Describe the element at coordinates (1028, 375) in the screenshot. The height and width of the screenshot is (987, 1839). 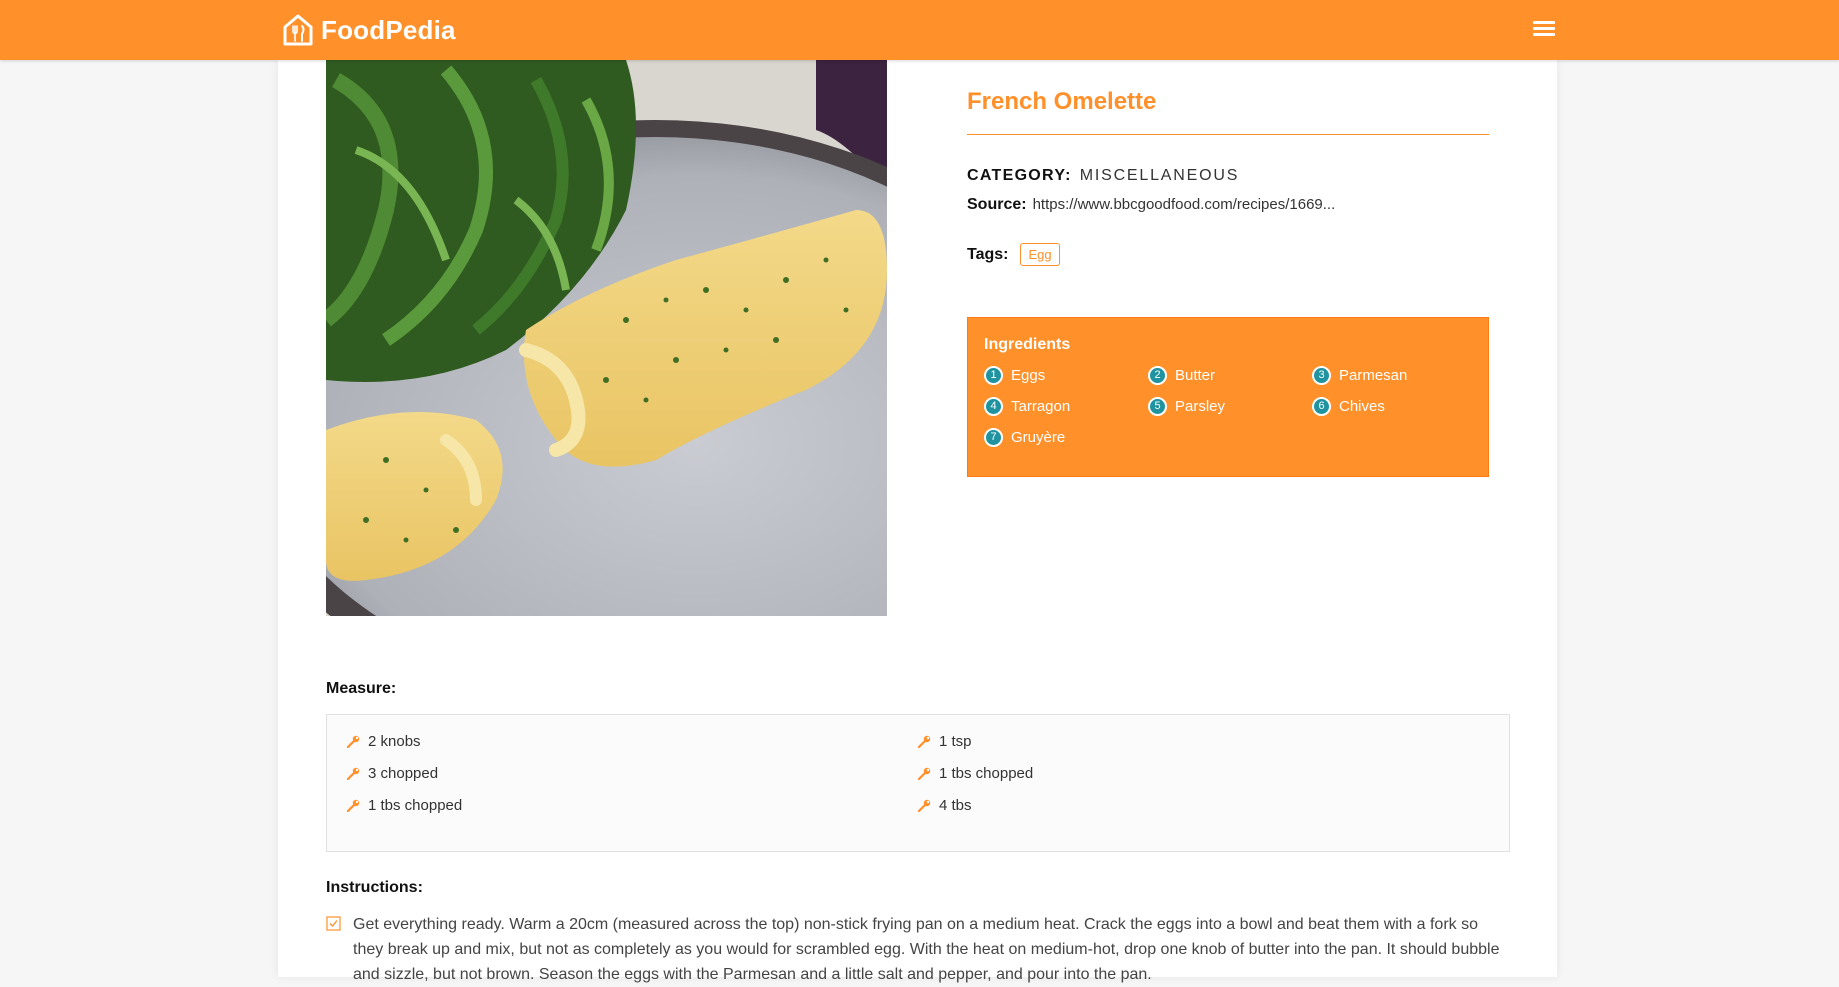
I see `ingredient-name: Eggs` at that location.